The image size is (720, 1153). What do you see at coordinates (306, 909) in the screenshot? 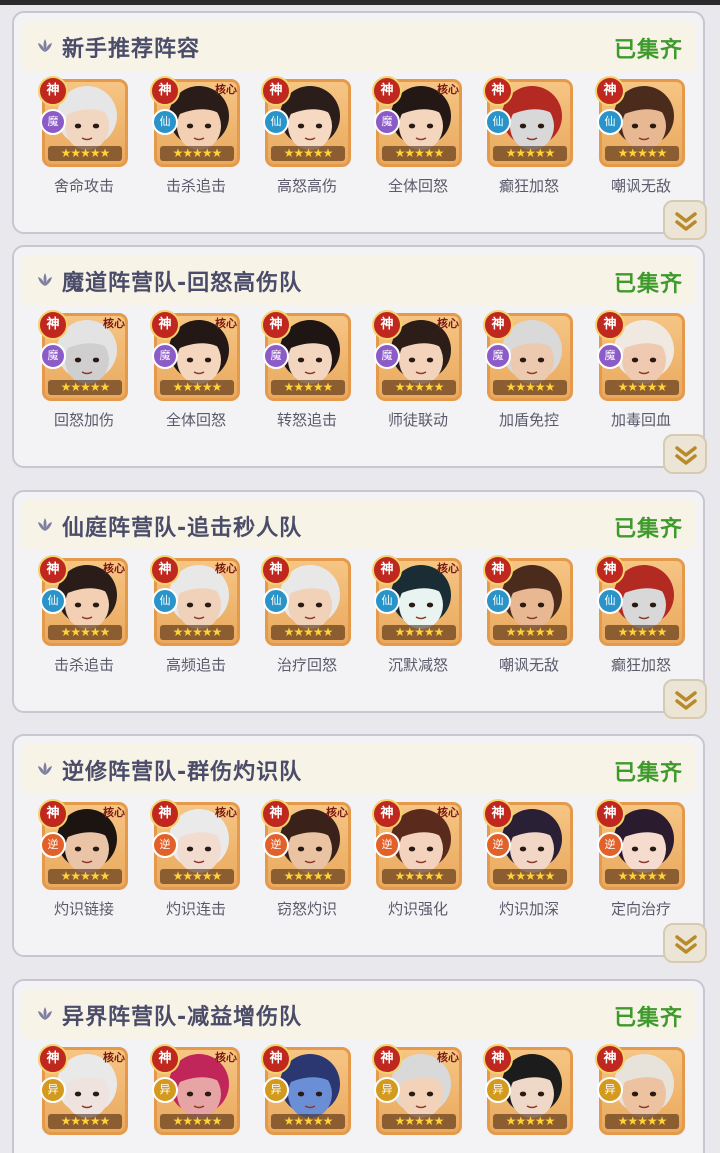
I see `hero-skill-label: 窃怒灼识` at bounding box center [306, 909].